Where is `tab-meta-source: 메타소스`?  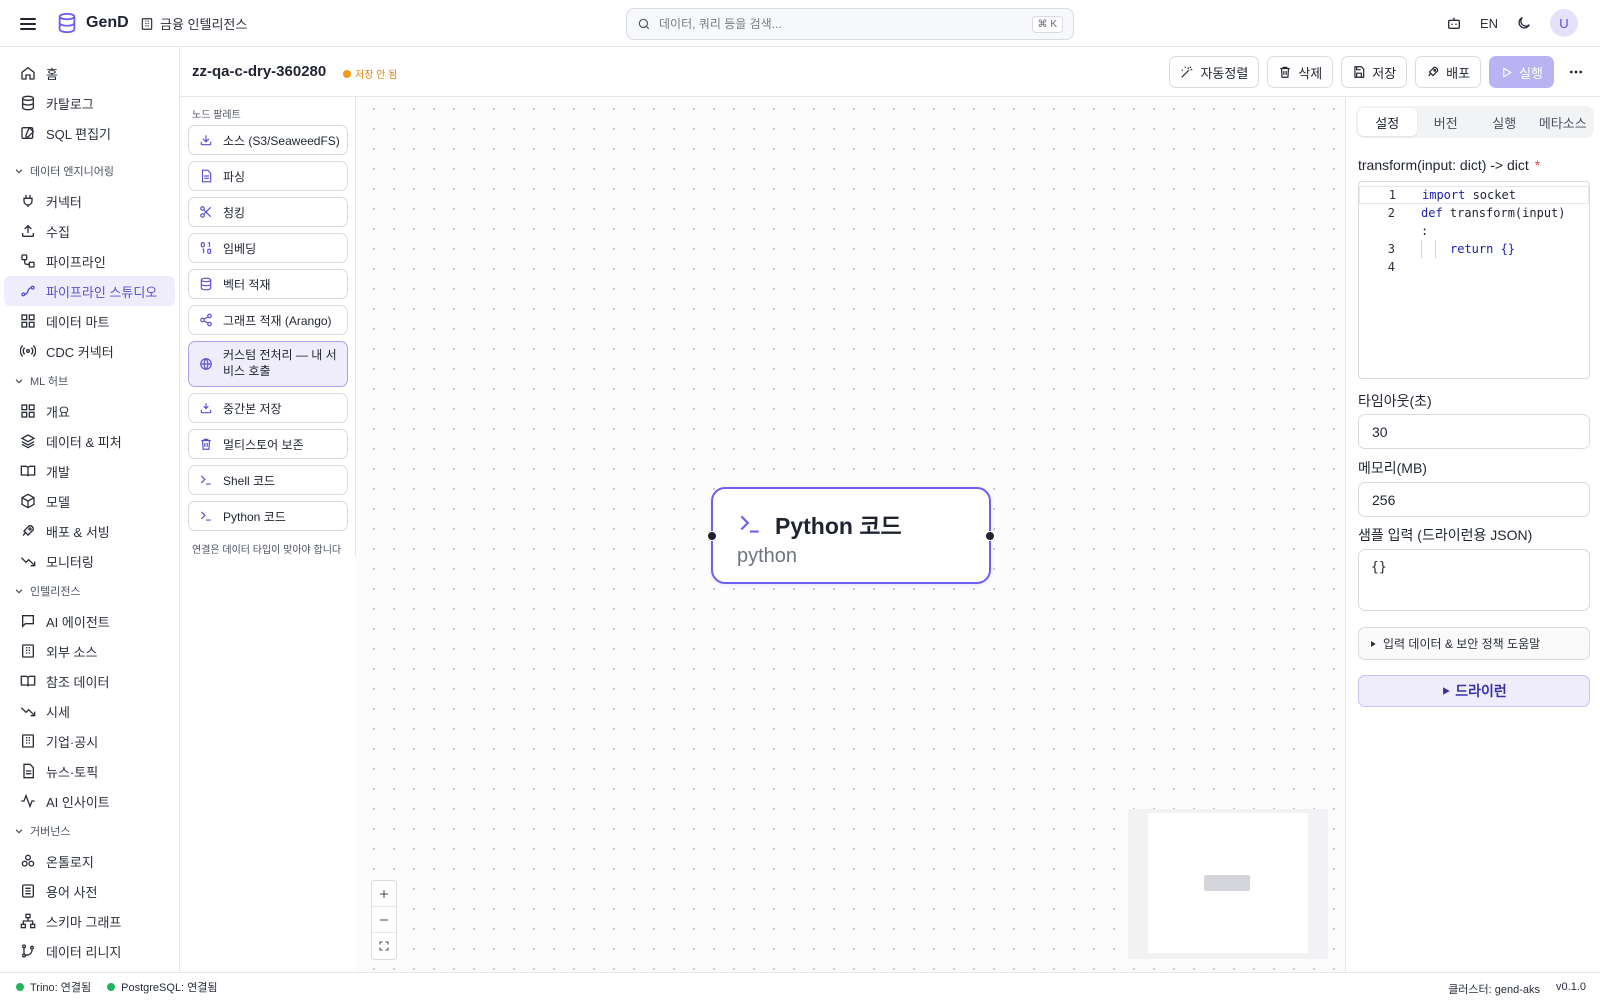
tab-meta-source: 메타소스 is located at coordinates (1563, 122).